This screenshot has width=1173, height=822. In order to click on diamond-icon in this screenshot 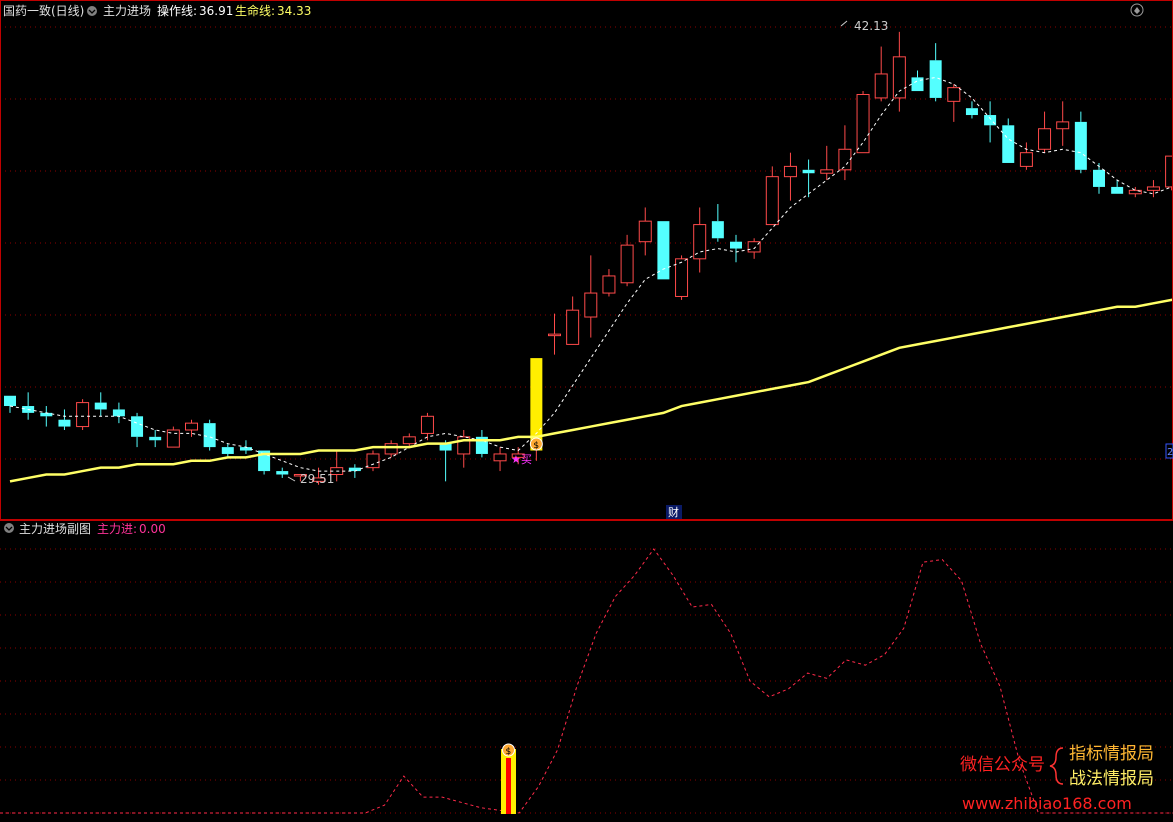, I will do `click(1137, 10)`.